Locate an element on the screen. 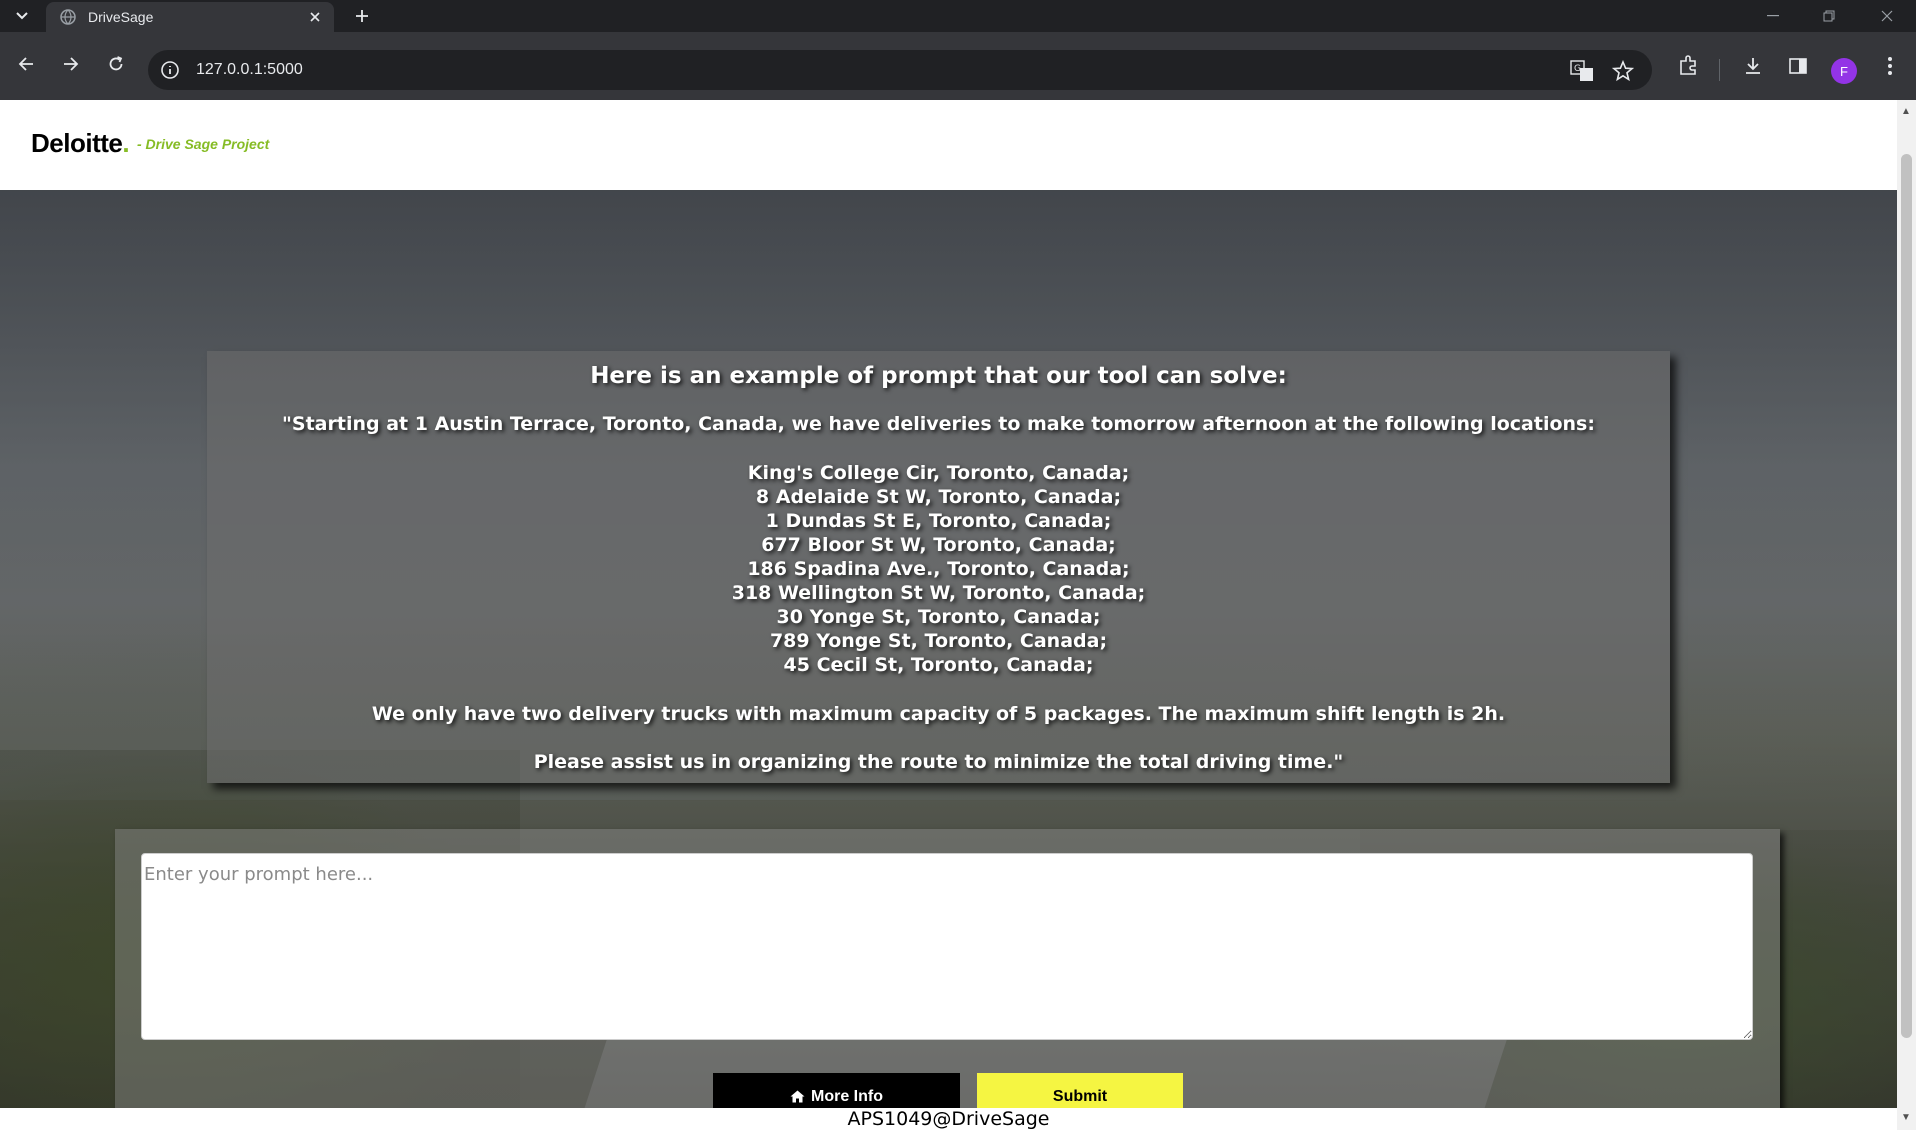  submit-button: Submit is located at coordinates (1080, 1090).